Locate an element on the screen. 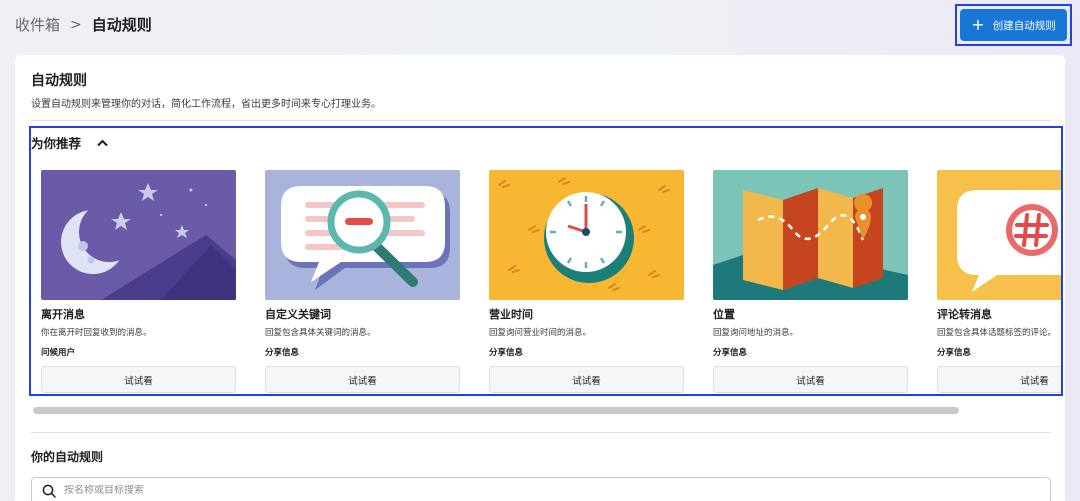 The image size is (1080, 501). tile-description: 回复包含具体话题标签的评论。 is located at coordinates (997, 333).